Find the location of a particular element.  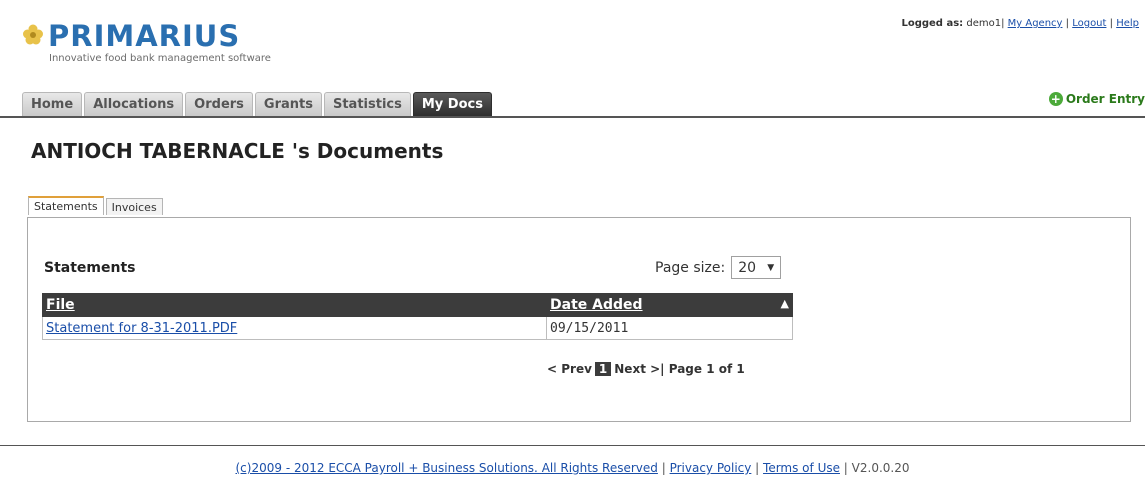

column-header-date-added: Date Added ▲ is located at coordinates (669, 305).